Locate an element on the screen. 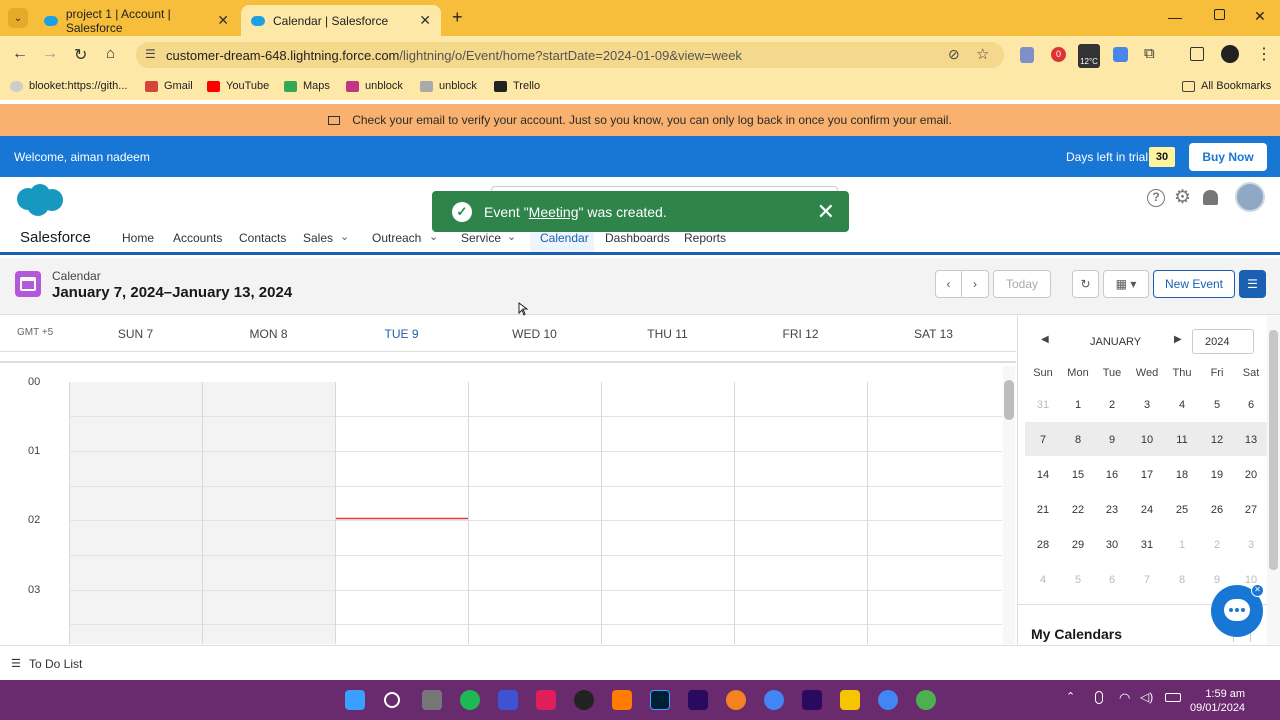 The height and width of the screenshot is (720, 1280). mini-calendar-day: 20 is located at coordinates (1251, 475).